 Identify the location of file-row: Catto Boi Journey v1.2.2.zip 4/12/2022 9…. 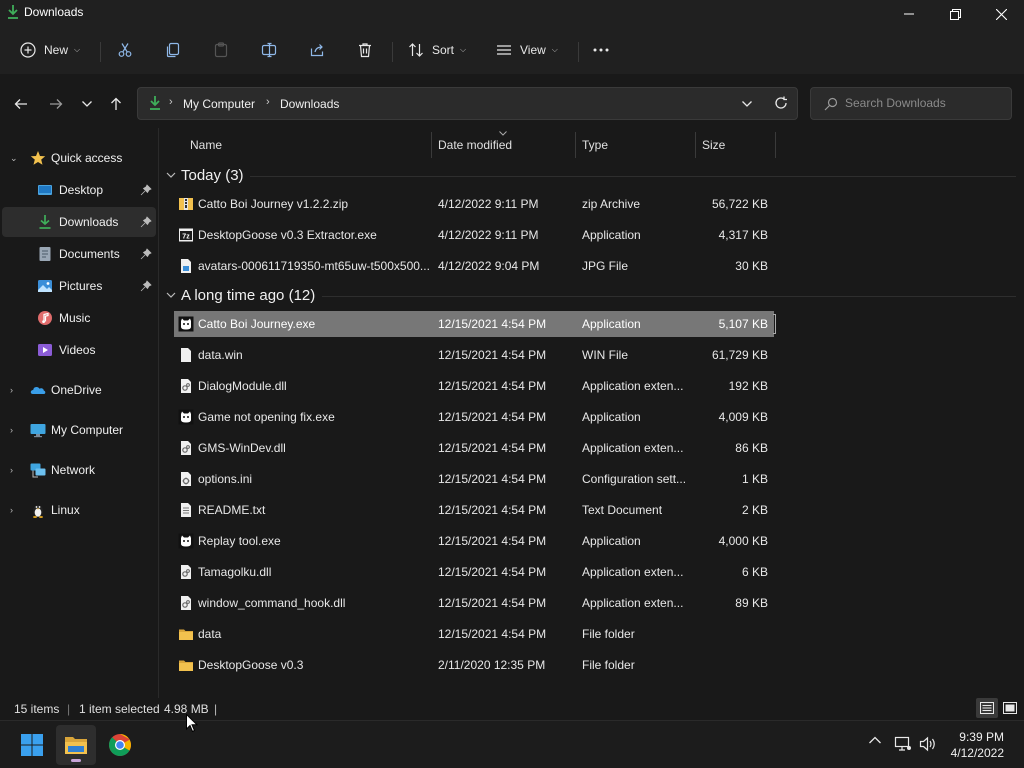
(474, 204).